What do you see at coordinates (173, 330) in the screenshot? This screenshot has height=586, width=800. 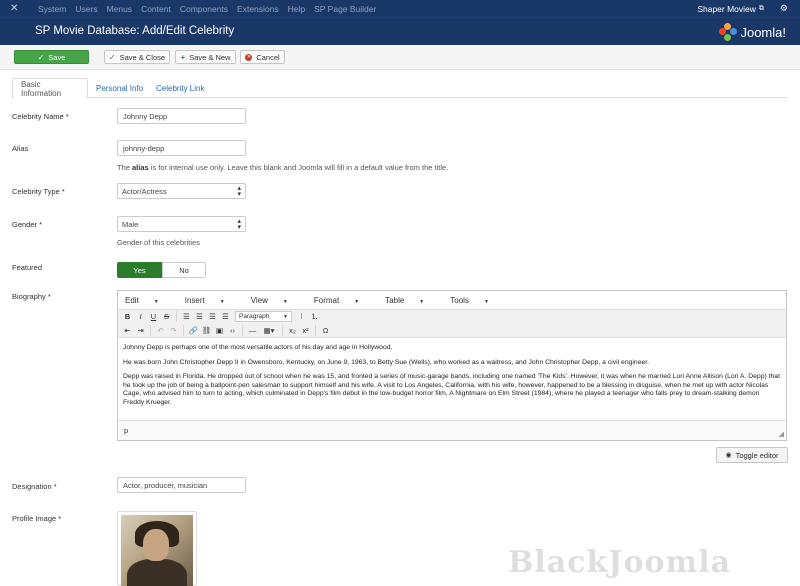 I see `redo-icon: ↷` at bounding box center [173, 330].